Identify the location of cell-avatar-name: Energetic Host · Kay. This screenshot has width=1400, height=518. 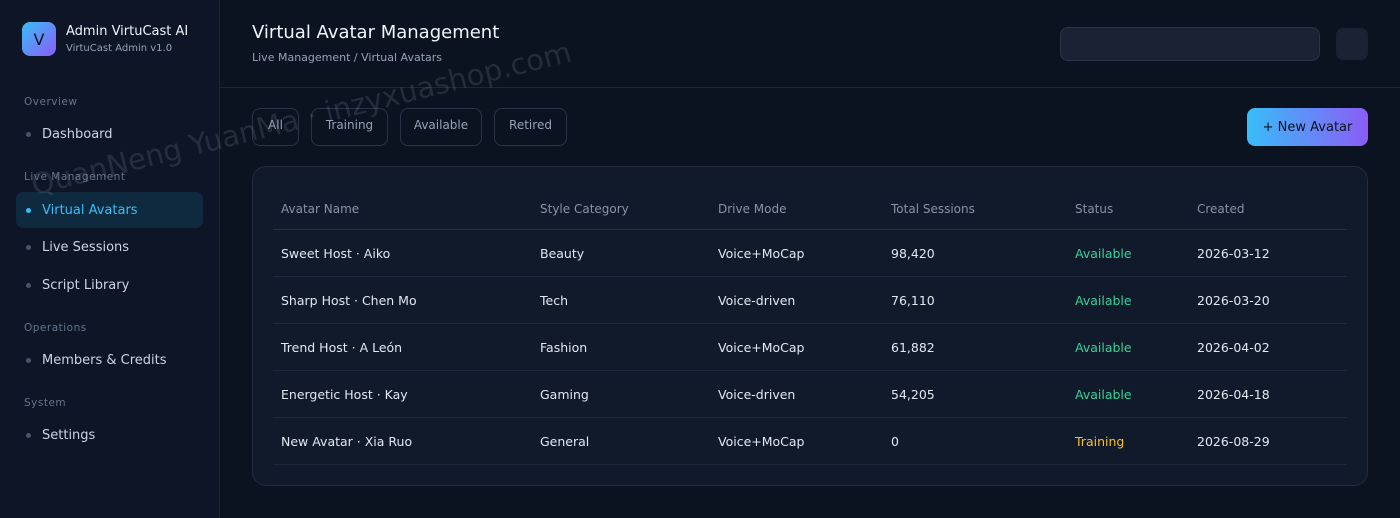
(344, 394).